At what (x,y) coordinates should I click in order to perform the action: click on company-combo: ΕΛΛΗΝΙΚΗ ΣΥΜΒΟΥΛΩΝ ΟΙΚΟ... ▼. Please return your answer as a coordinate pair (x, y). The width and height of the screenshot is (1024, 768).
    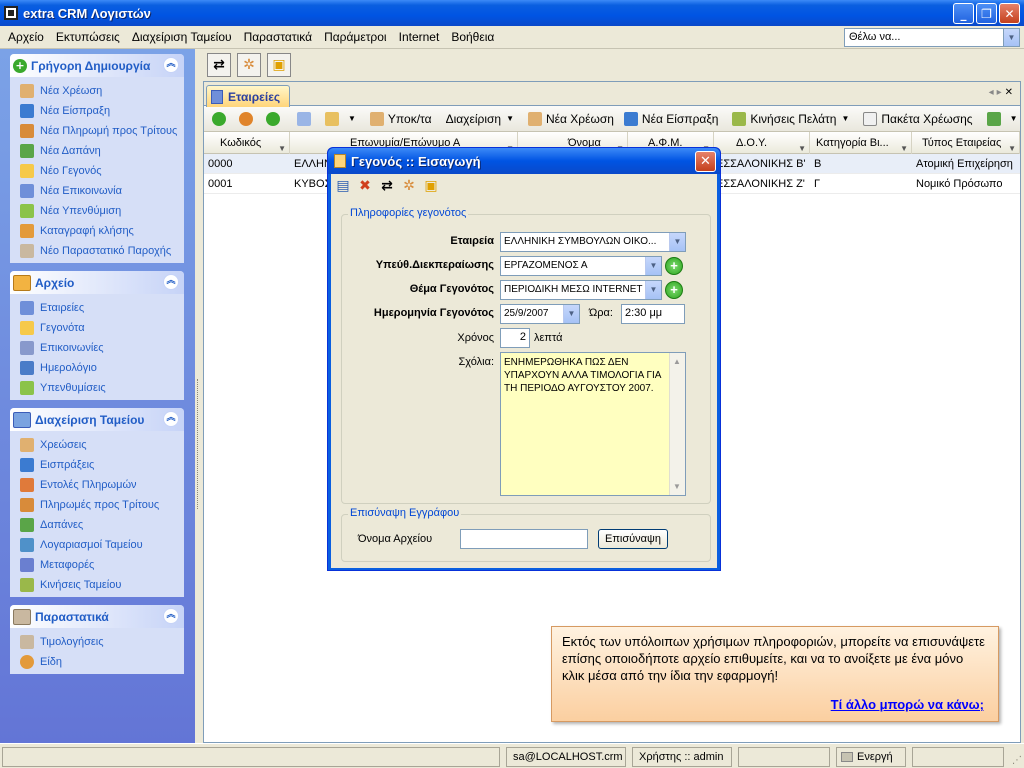
    Looking at the image, I should click on (593, 242).